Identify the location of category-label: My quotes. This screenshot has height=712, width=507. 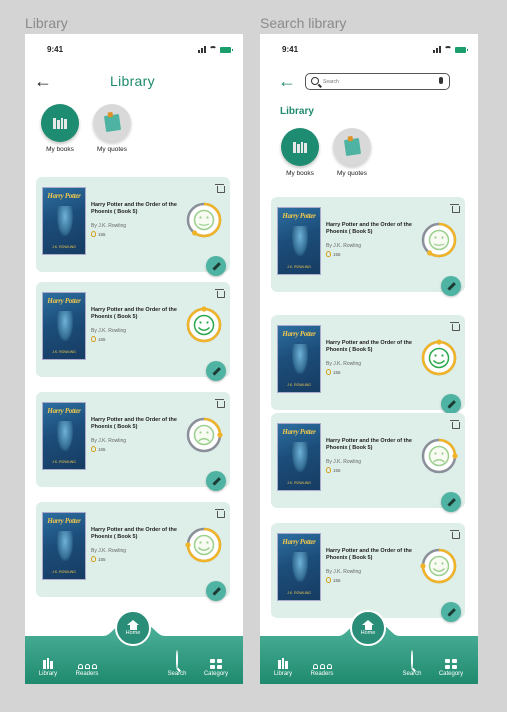
(112, 149).